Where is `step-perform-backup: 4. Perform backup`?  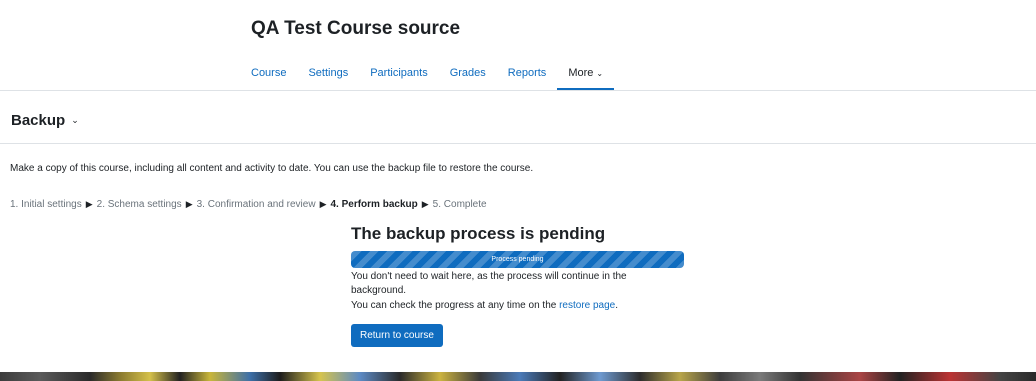 step-perform-backup: 4. Perform backup is located at coordinates (374, 204).